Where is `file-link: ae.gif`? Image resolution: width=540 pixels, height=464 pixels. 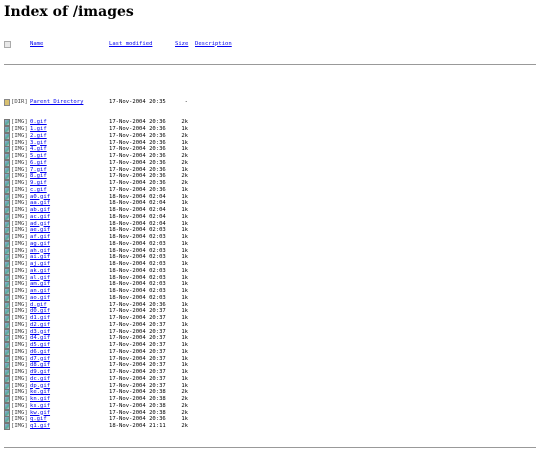 file-link: ae.gif is located at coordinates (40, 230).